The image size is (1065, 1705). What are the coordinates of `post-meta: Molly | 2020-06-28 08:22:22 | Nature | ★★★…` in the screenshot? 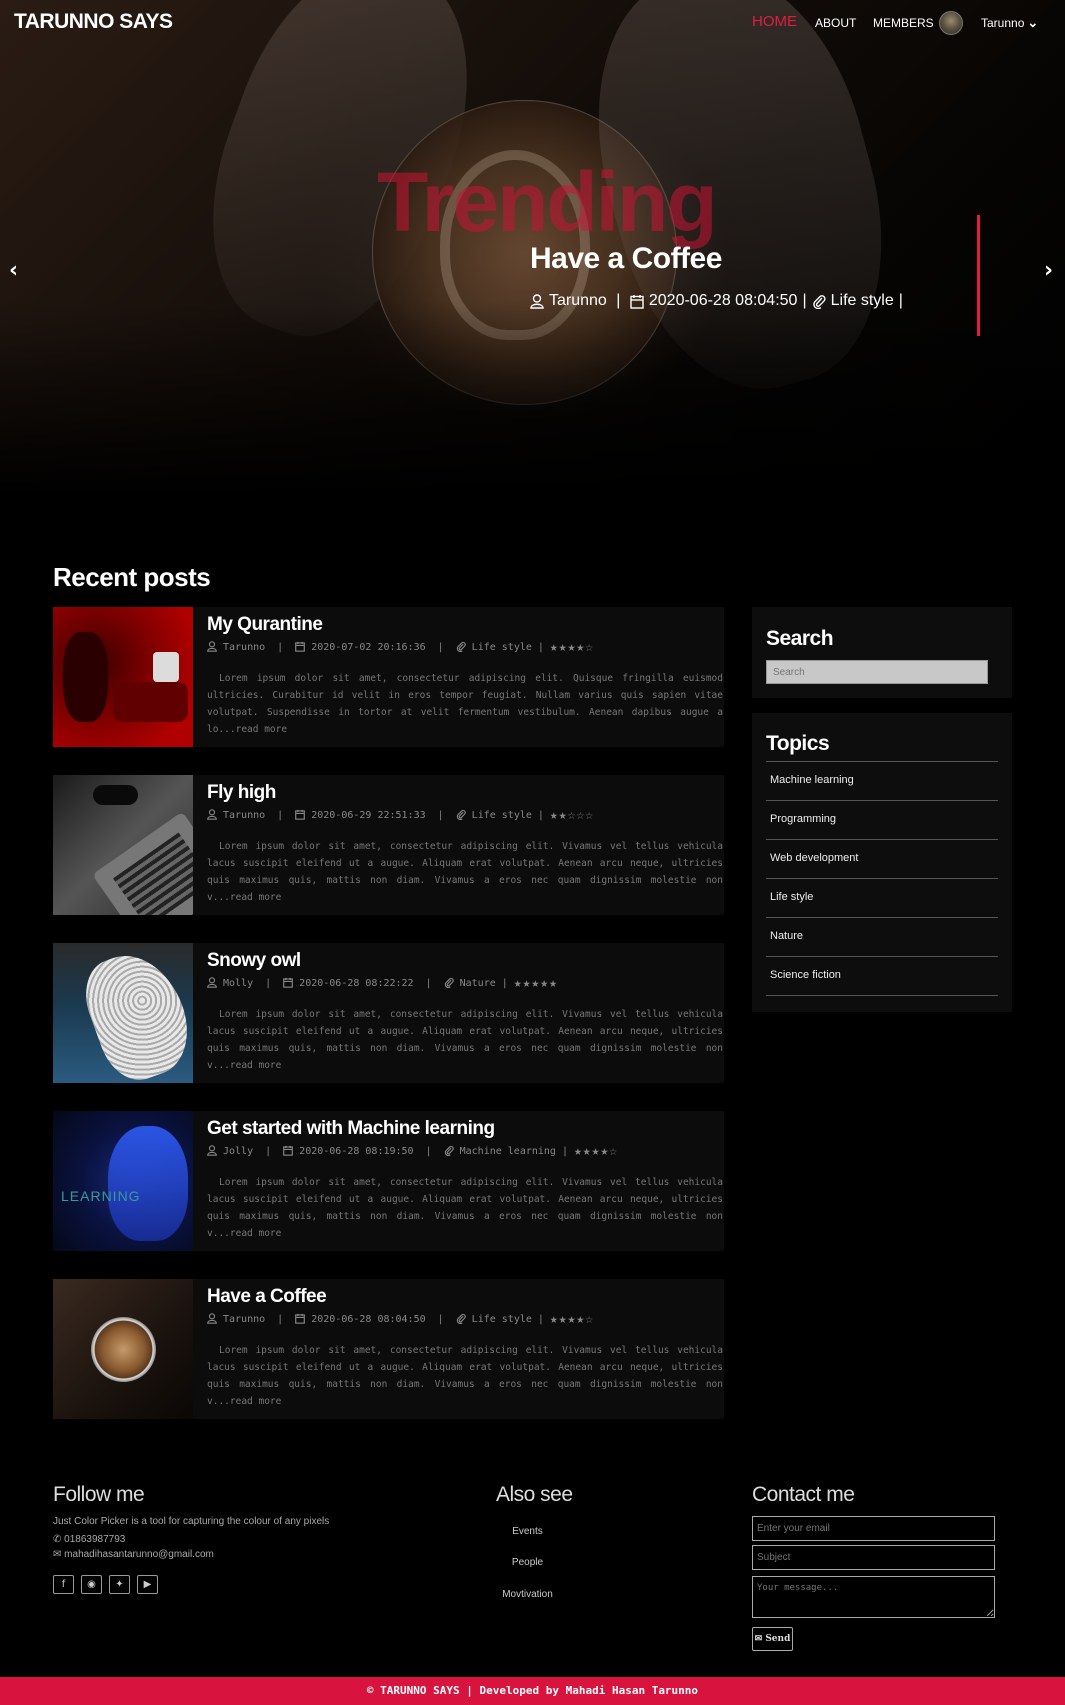 It's located at (382, 983).